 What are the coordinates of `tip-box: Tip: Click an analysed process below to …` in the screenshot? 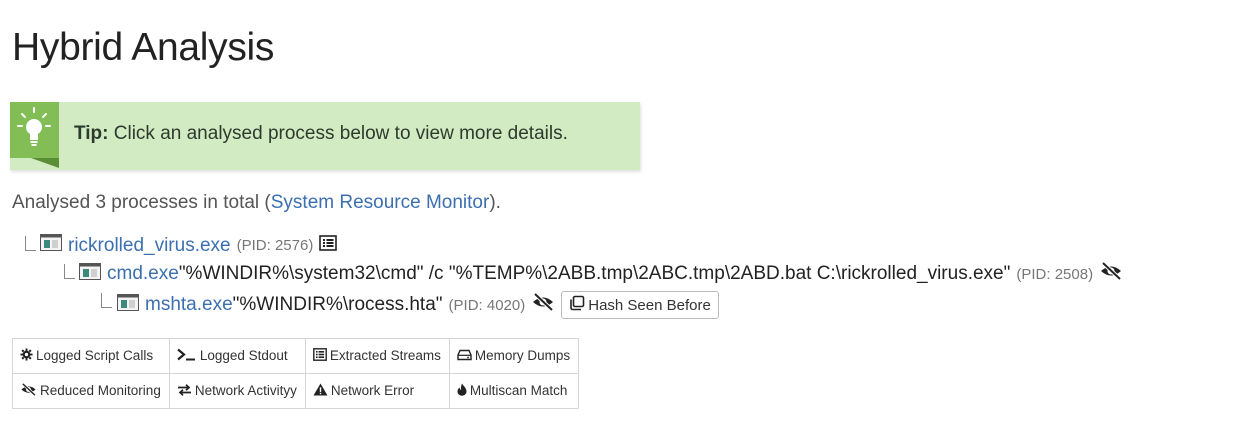 It's located at (325, 136).